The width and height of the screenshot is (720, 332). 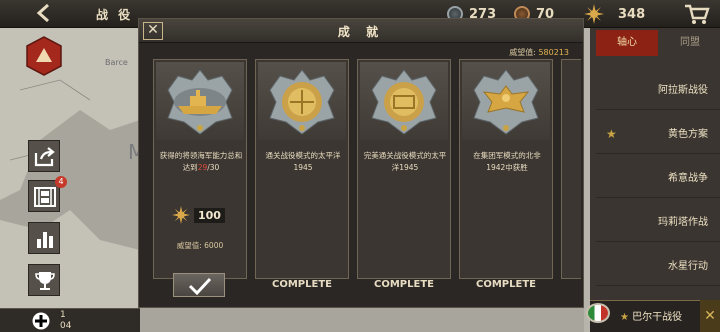 I want to click on statistics-button, so click(x=44, y=238).